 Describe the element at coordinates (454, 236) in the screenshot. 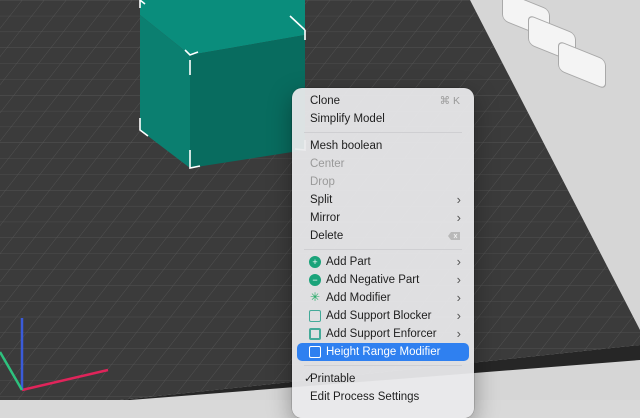

I see `backspace-icon` at that location.